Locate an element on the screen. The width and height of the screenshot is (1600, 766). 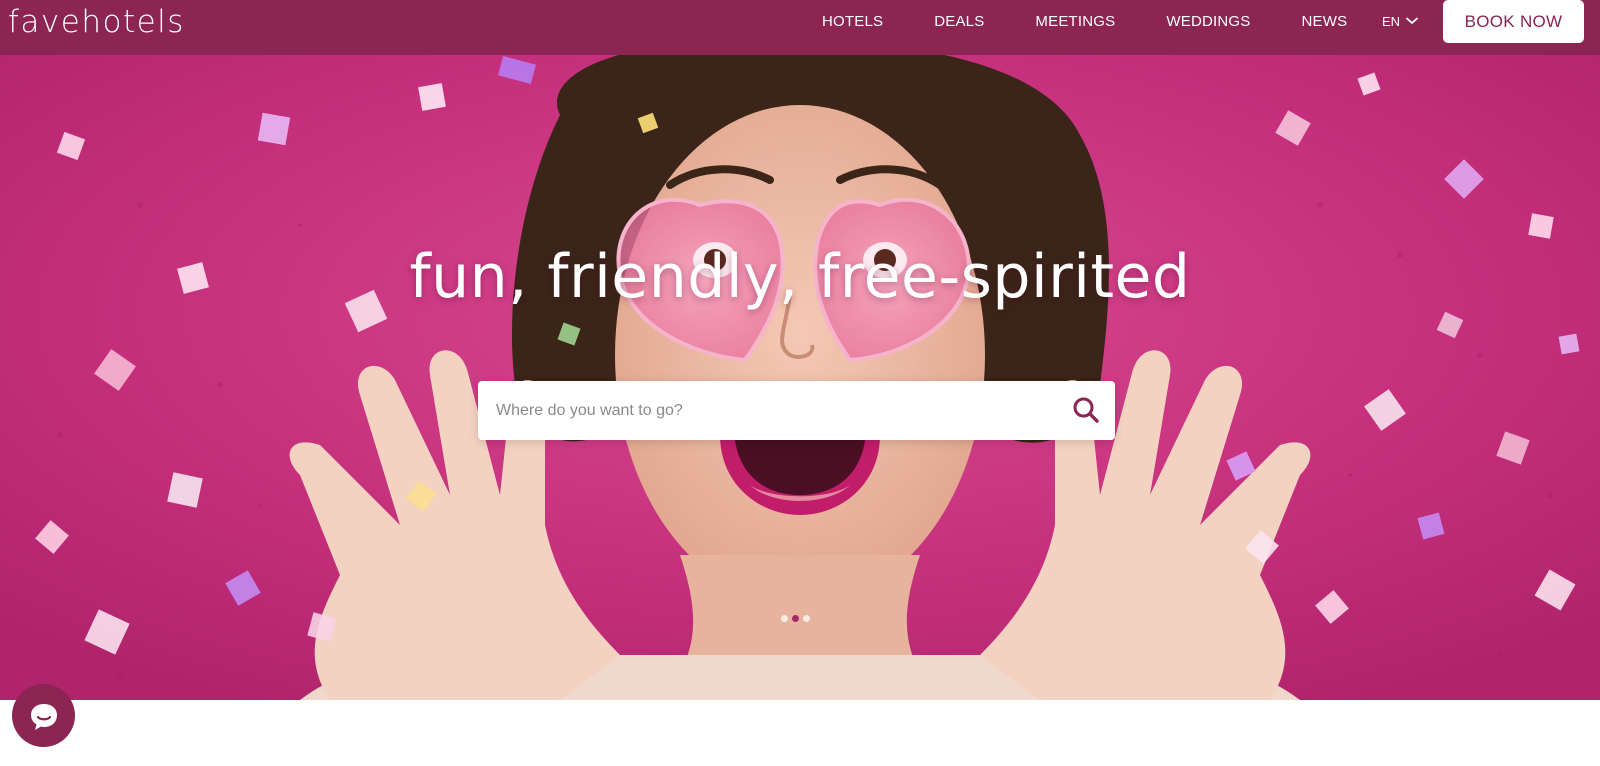
chevron-down-icon is located at coordinates (1412, 20).